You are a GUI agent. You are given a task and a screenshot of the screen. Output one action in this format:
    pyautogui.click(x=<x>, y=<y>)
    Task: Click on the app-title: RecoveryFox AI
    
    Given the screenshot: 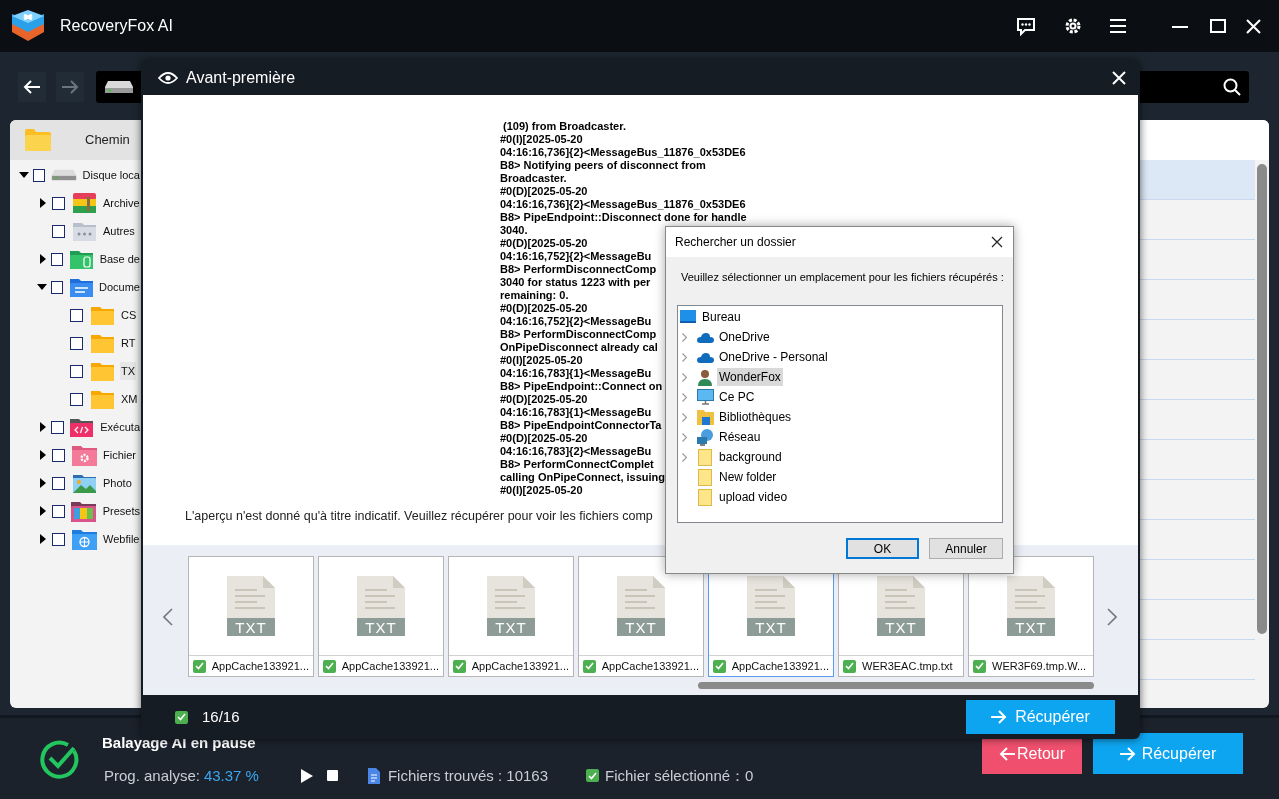 What is the action you would take?
    pyautogui.click(x=116, y=26)
    